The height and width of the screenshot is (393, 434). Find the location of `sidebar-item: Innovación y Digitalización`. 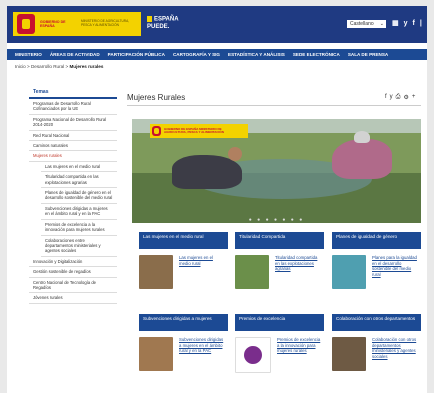

sidebar-item: Innovación y Digitalización is located at coordinates (73, 262).